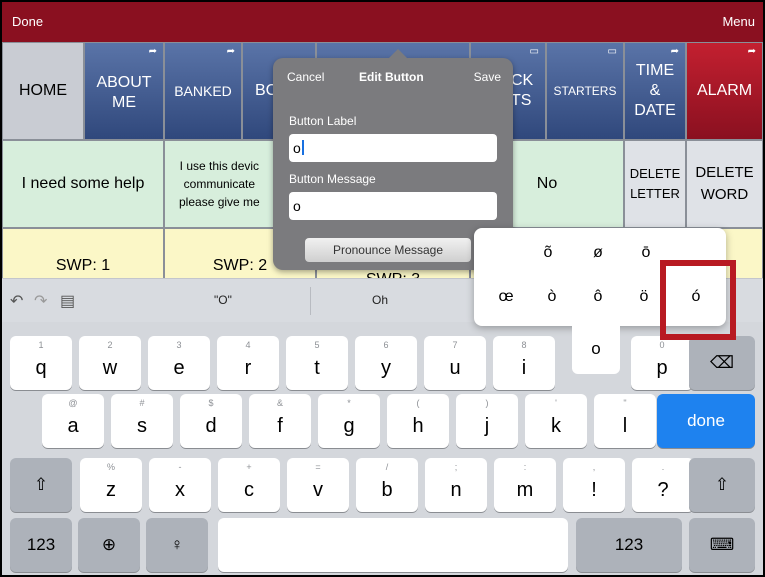 The height and width of the screenshot is (577, 765). Describe the element at coordinates (724, 172) in the screenshot. I see `delete-word-line-1: DELETE` at that location.